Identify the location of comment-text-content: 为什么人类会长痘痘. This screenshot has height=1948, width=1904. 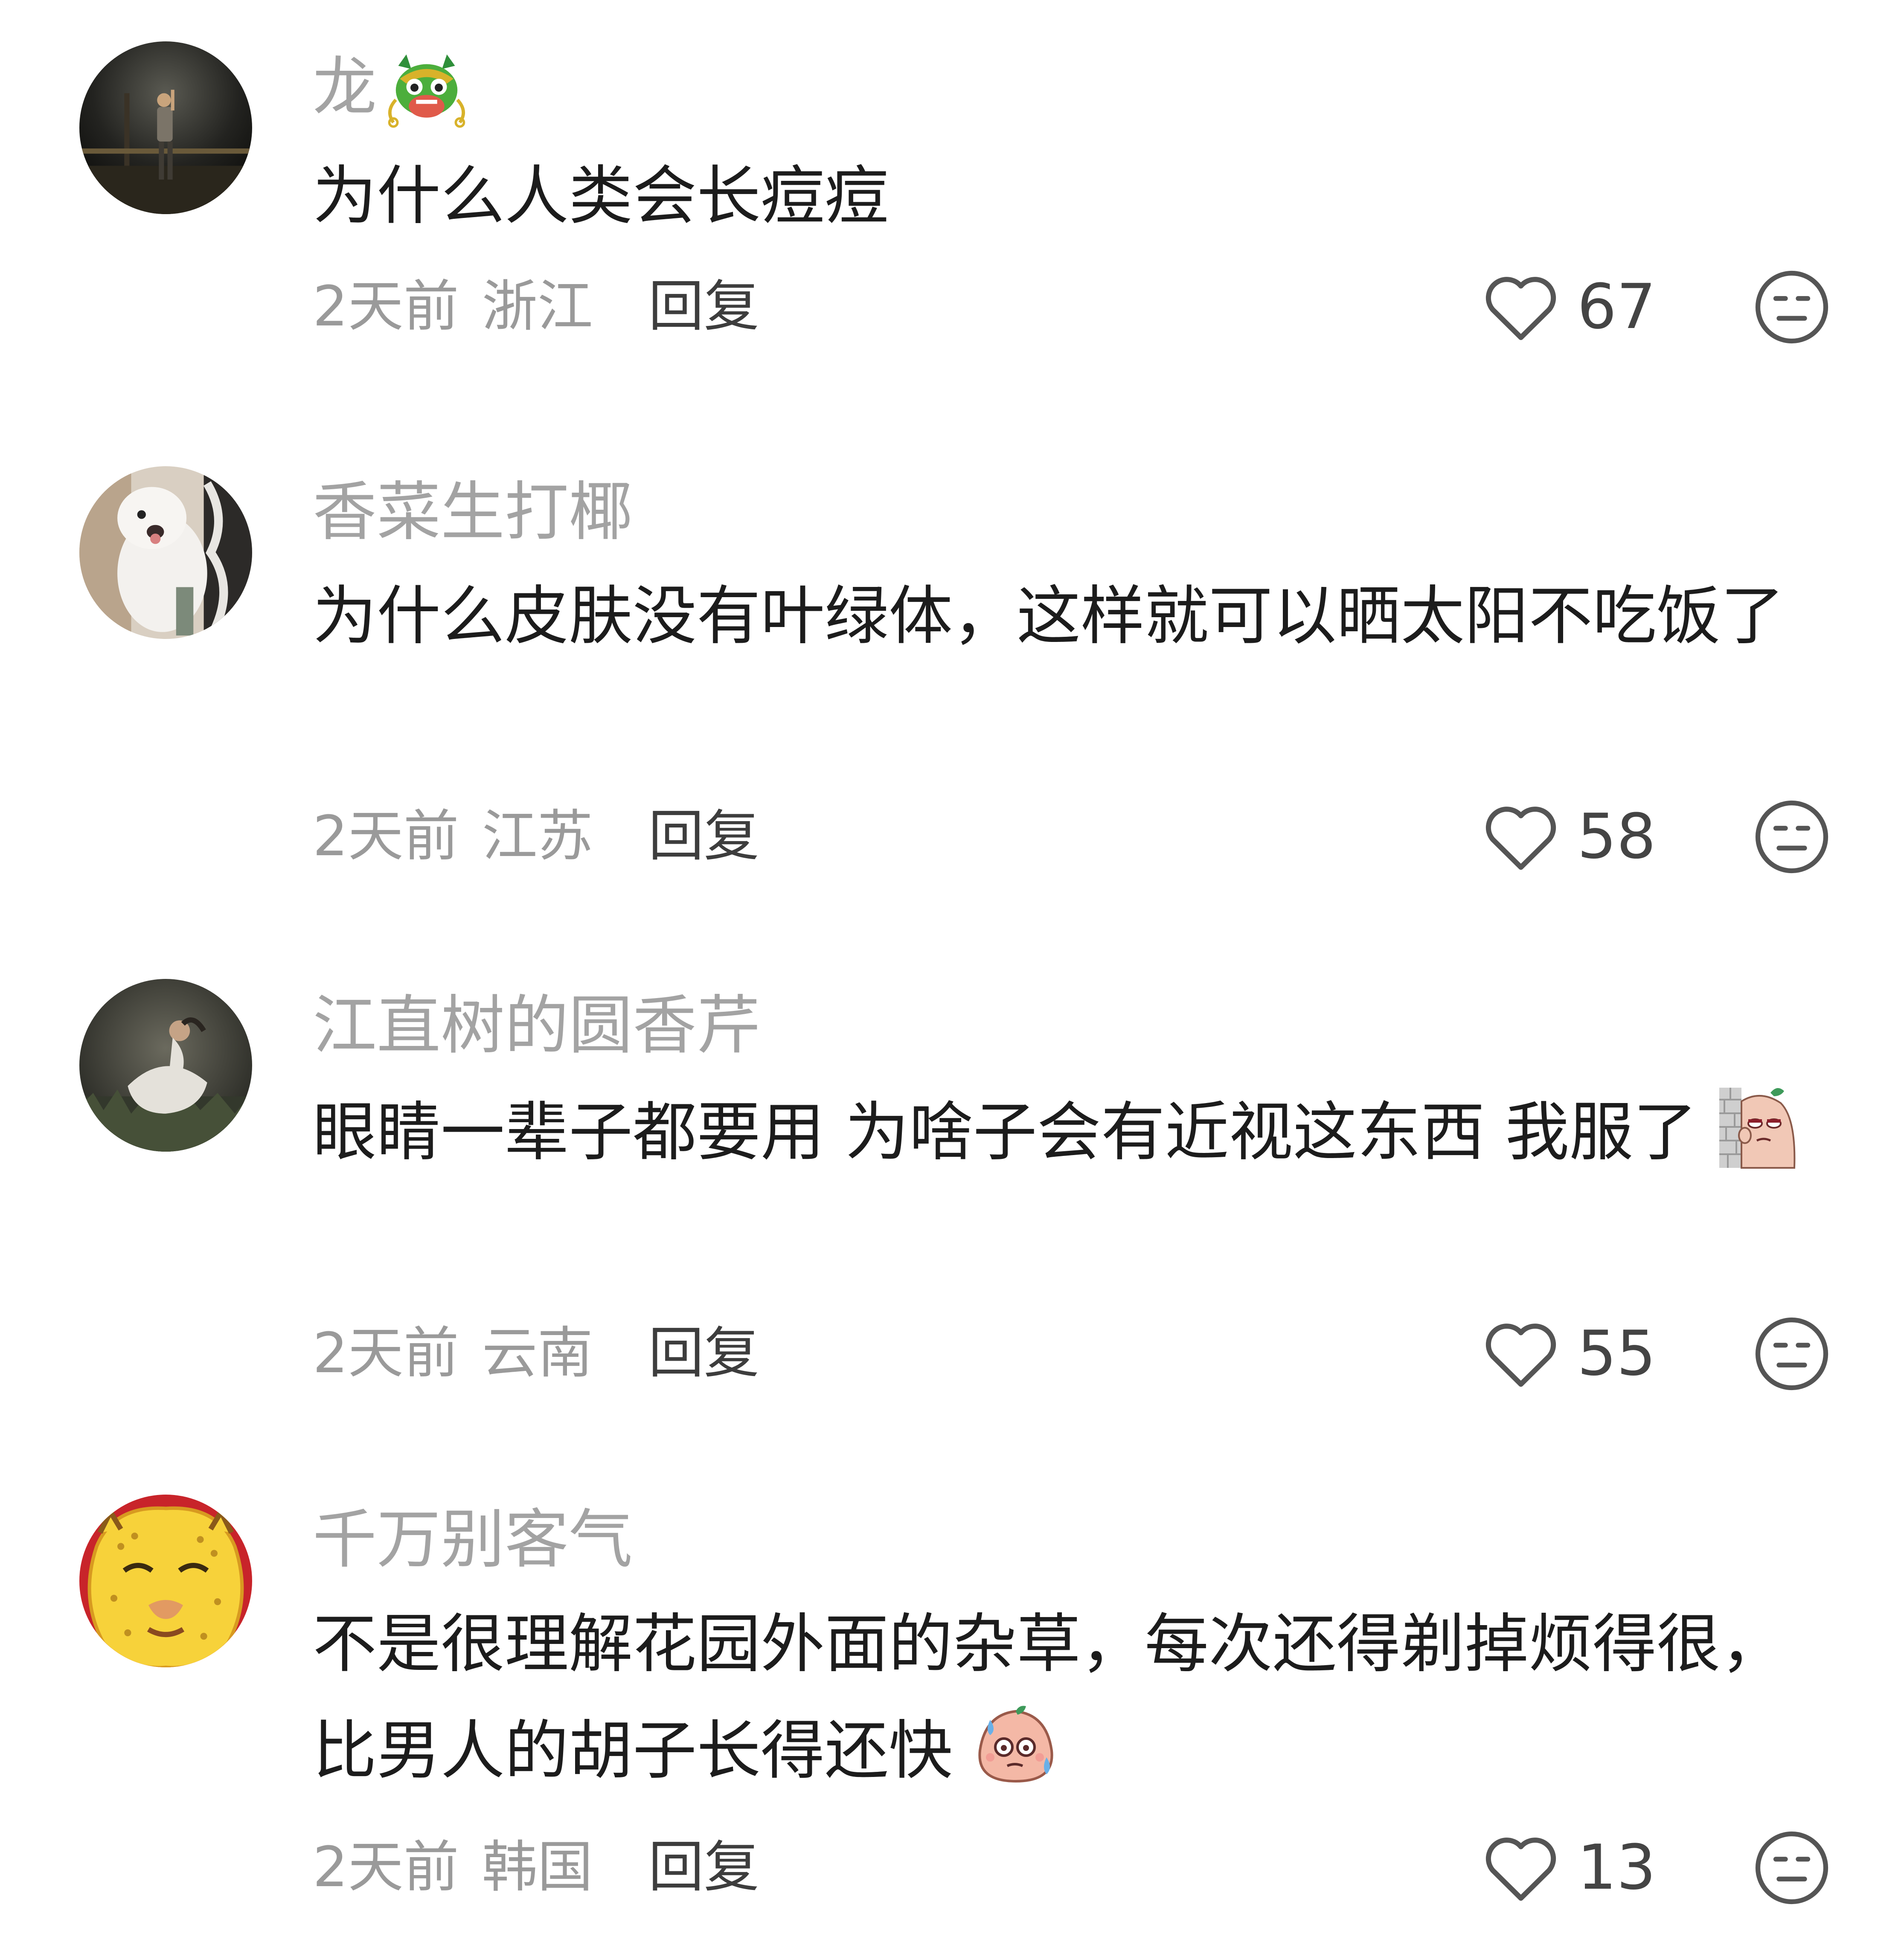
(601, 196).